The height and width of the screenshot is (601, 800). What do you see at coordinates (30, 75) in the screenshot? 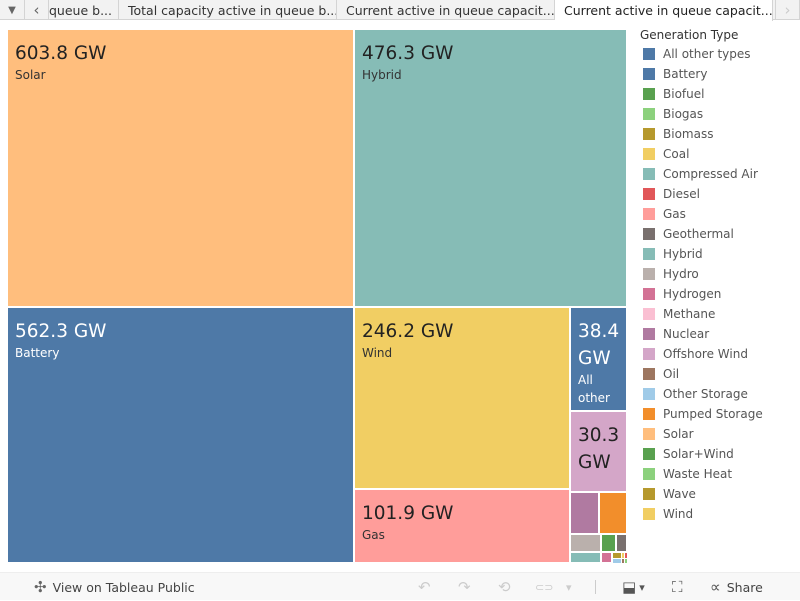
I see `tile-name-label: Solar` at bounding box center [30, 75].